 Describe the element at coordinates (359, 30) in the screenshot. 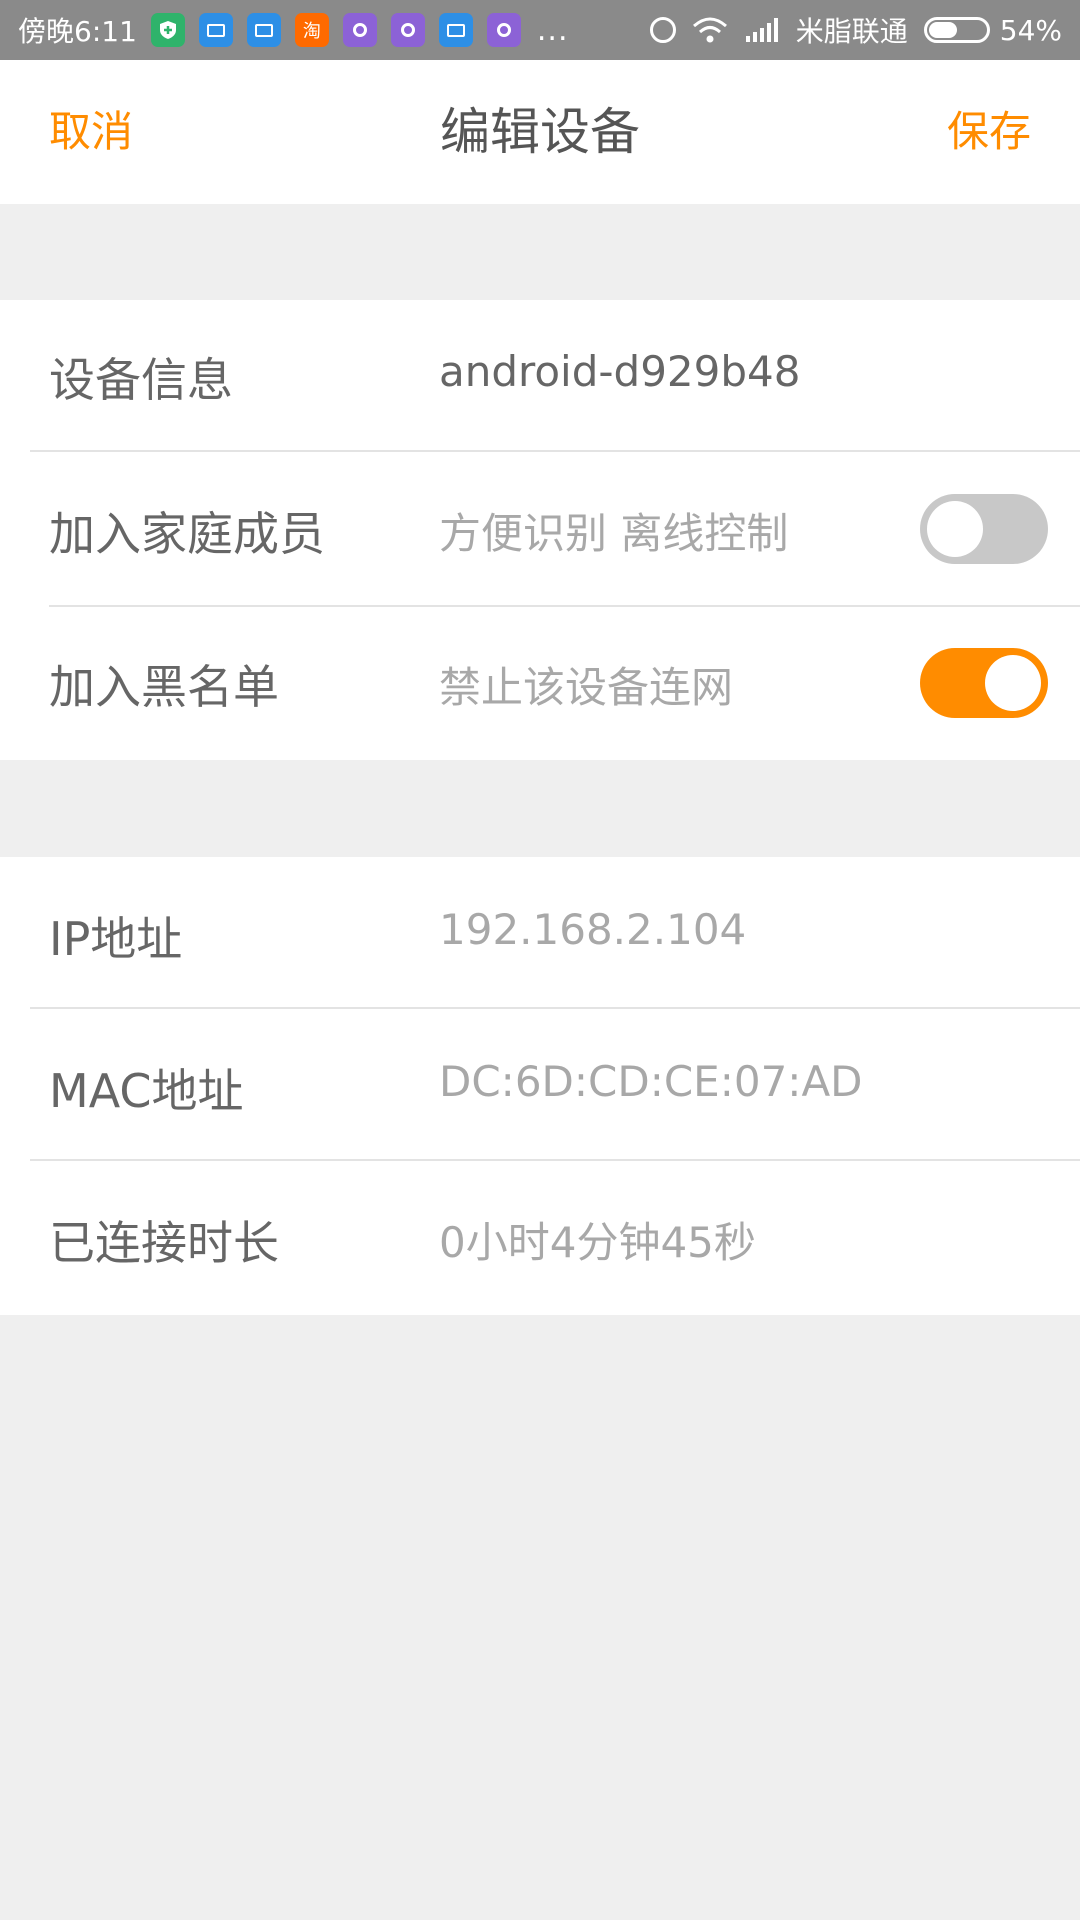

I see `purple-app-icon` at that location.